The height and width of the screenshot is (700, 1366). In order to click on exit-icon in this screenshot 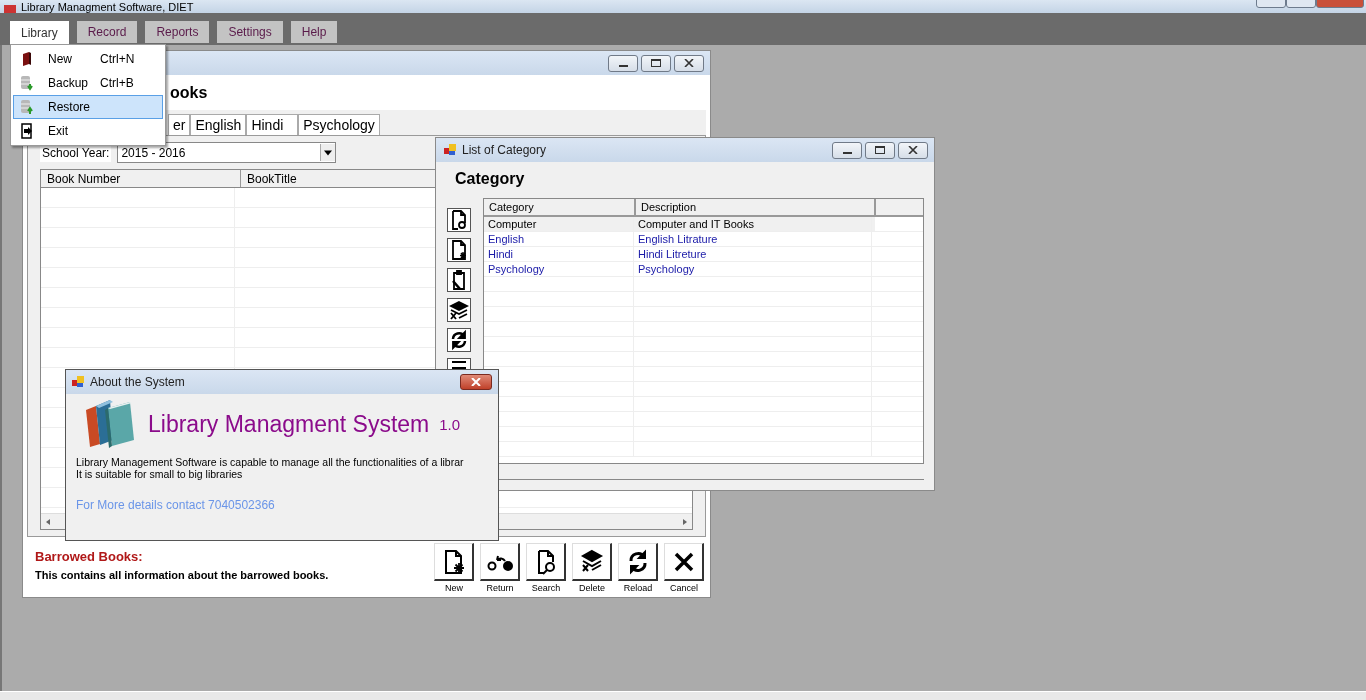, I will do `click(27, 131)`.